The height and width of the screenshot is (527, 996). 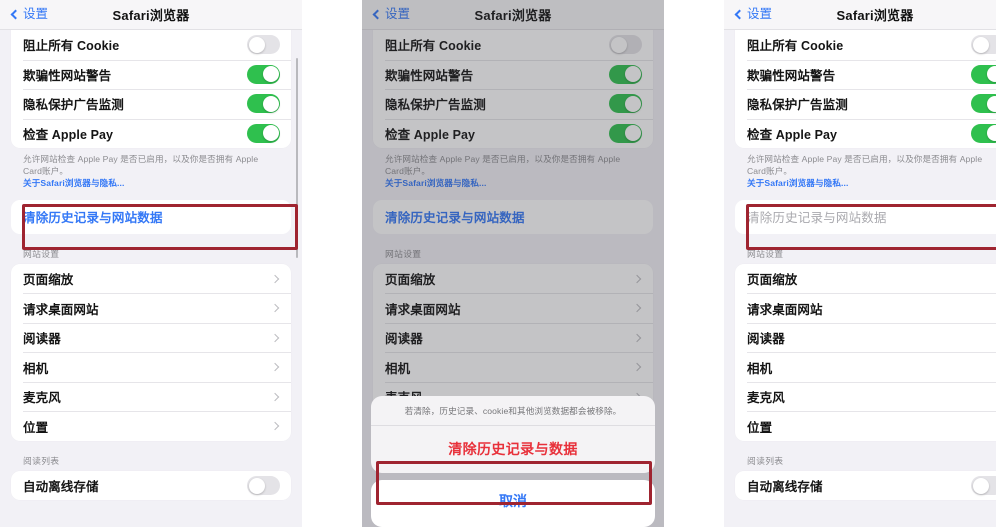 I want to click on clear-history-and-website-data-button-1: 清除历史记录与网站数据, so click(x=151, y=216).